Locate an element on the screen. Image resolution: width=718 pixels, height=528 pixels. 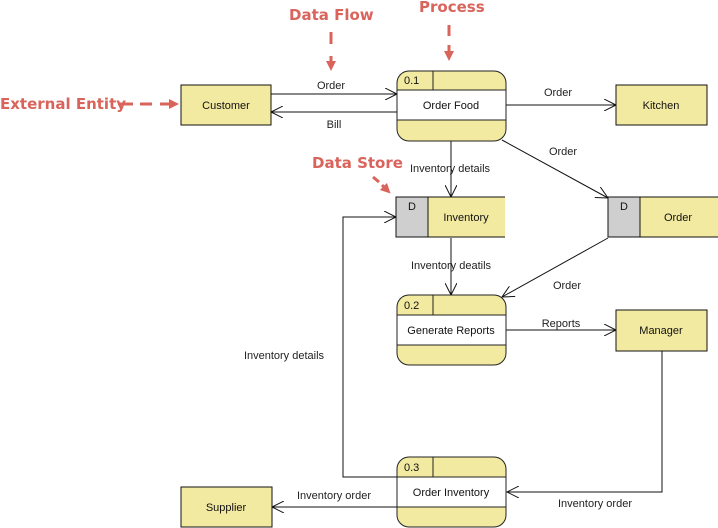
entity-manager: Manager is located at coordinates (661, 330).